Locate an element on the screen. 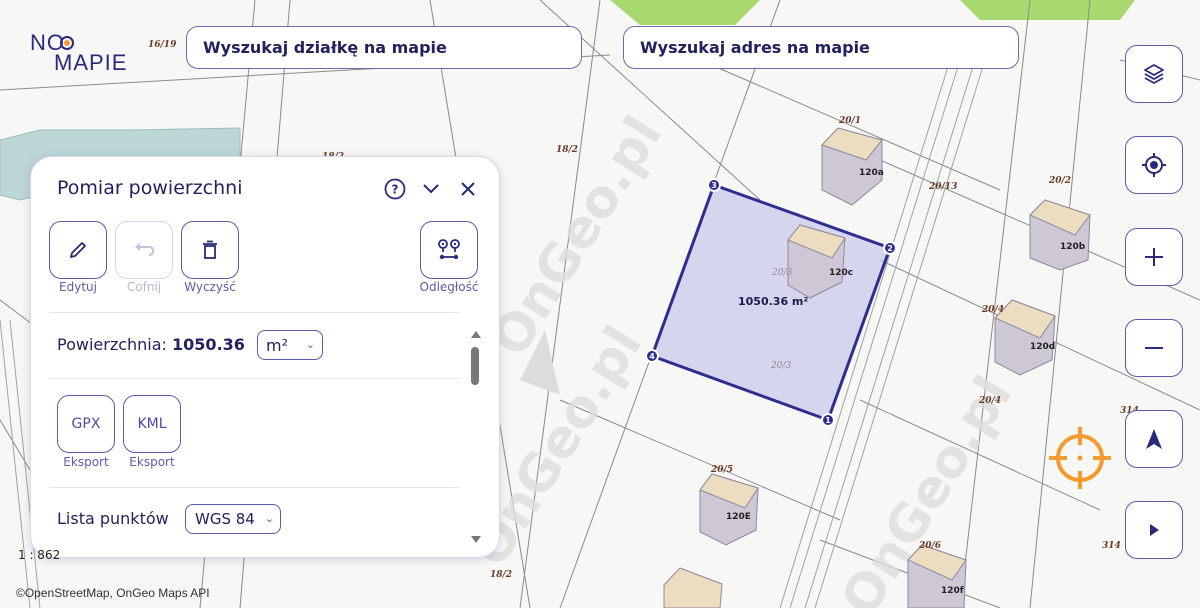  undo-icon is located at coordinates (145, 249).